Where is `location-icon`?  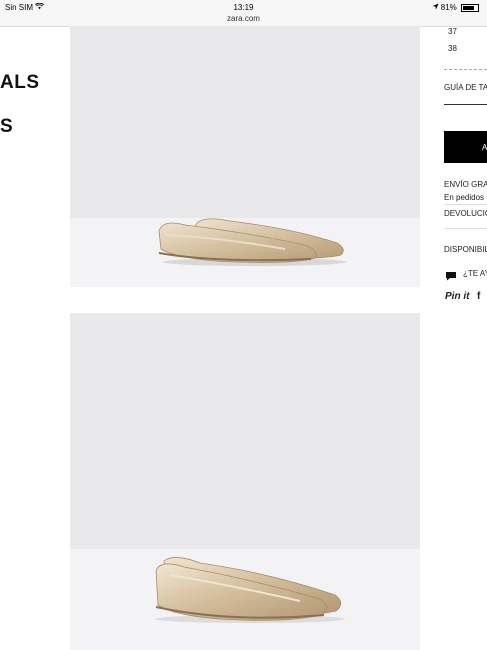
location-icon is located at coordinates (436, 7).